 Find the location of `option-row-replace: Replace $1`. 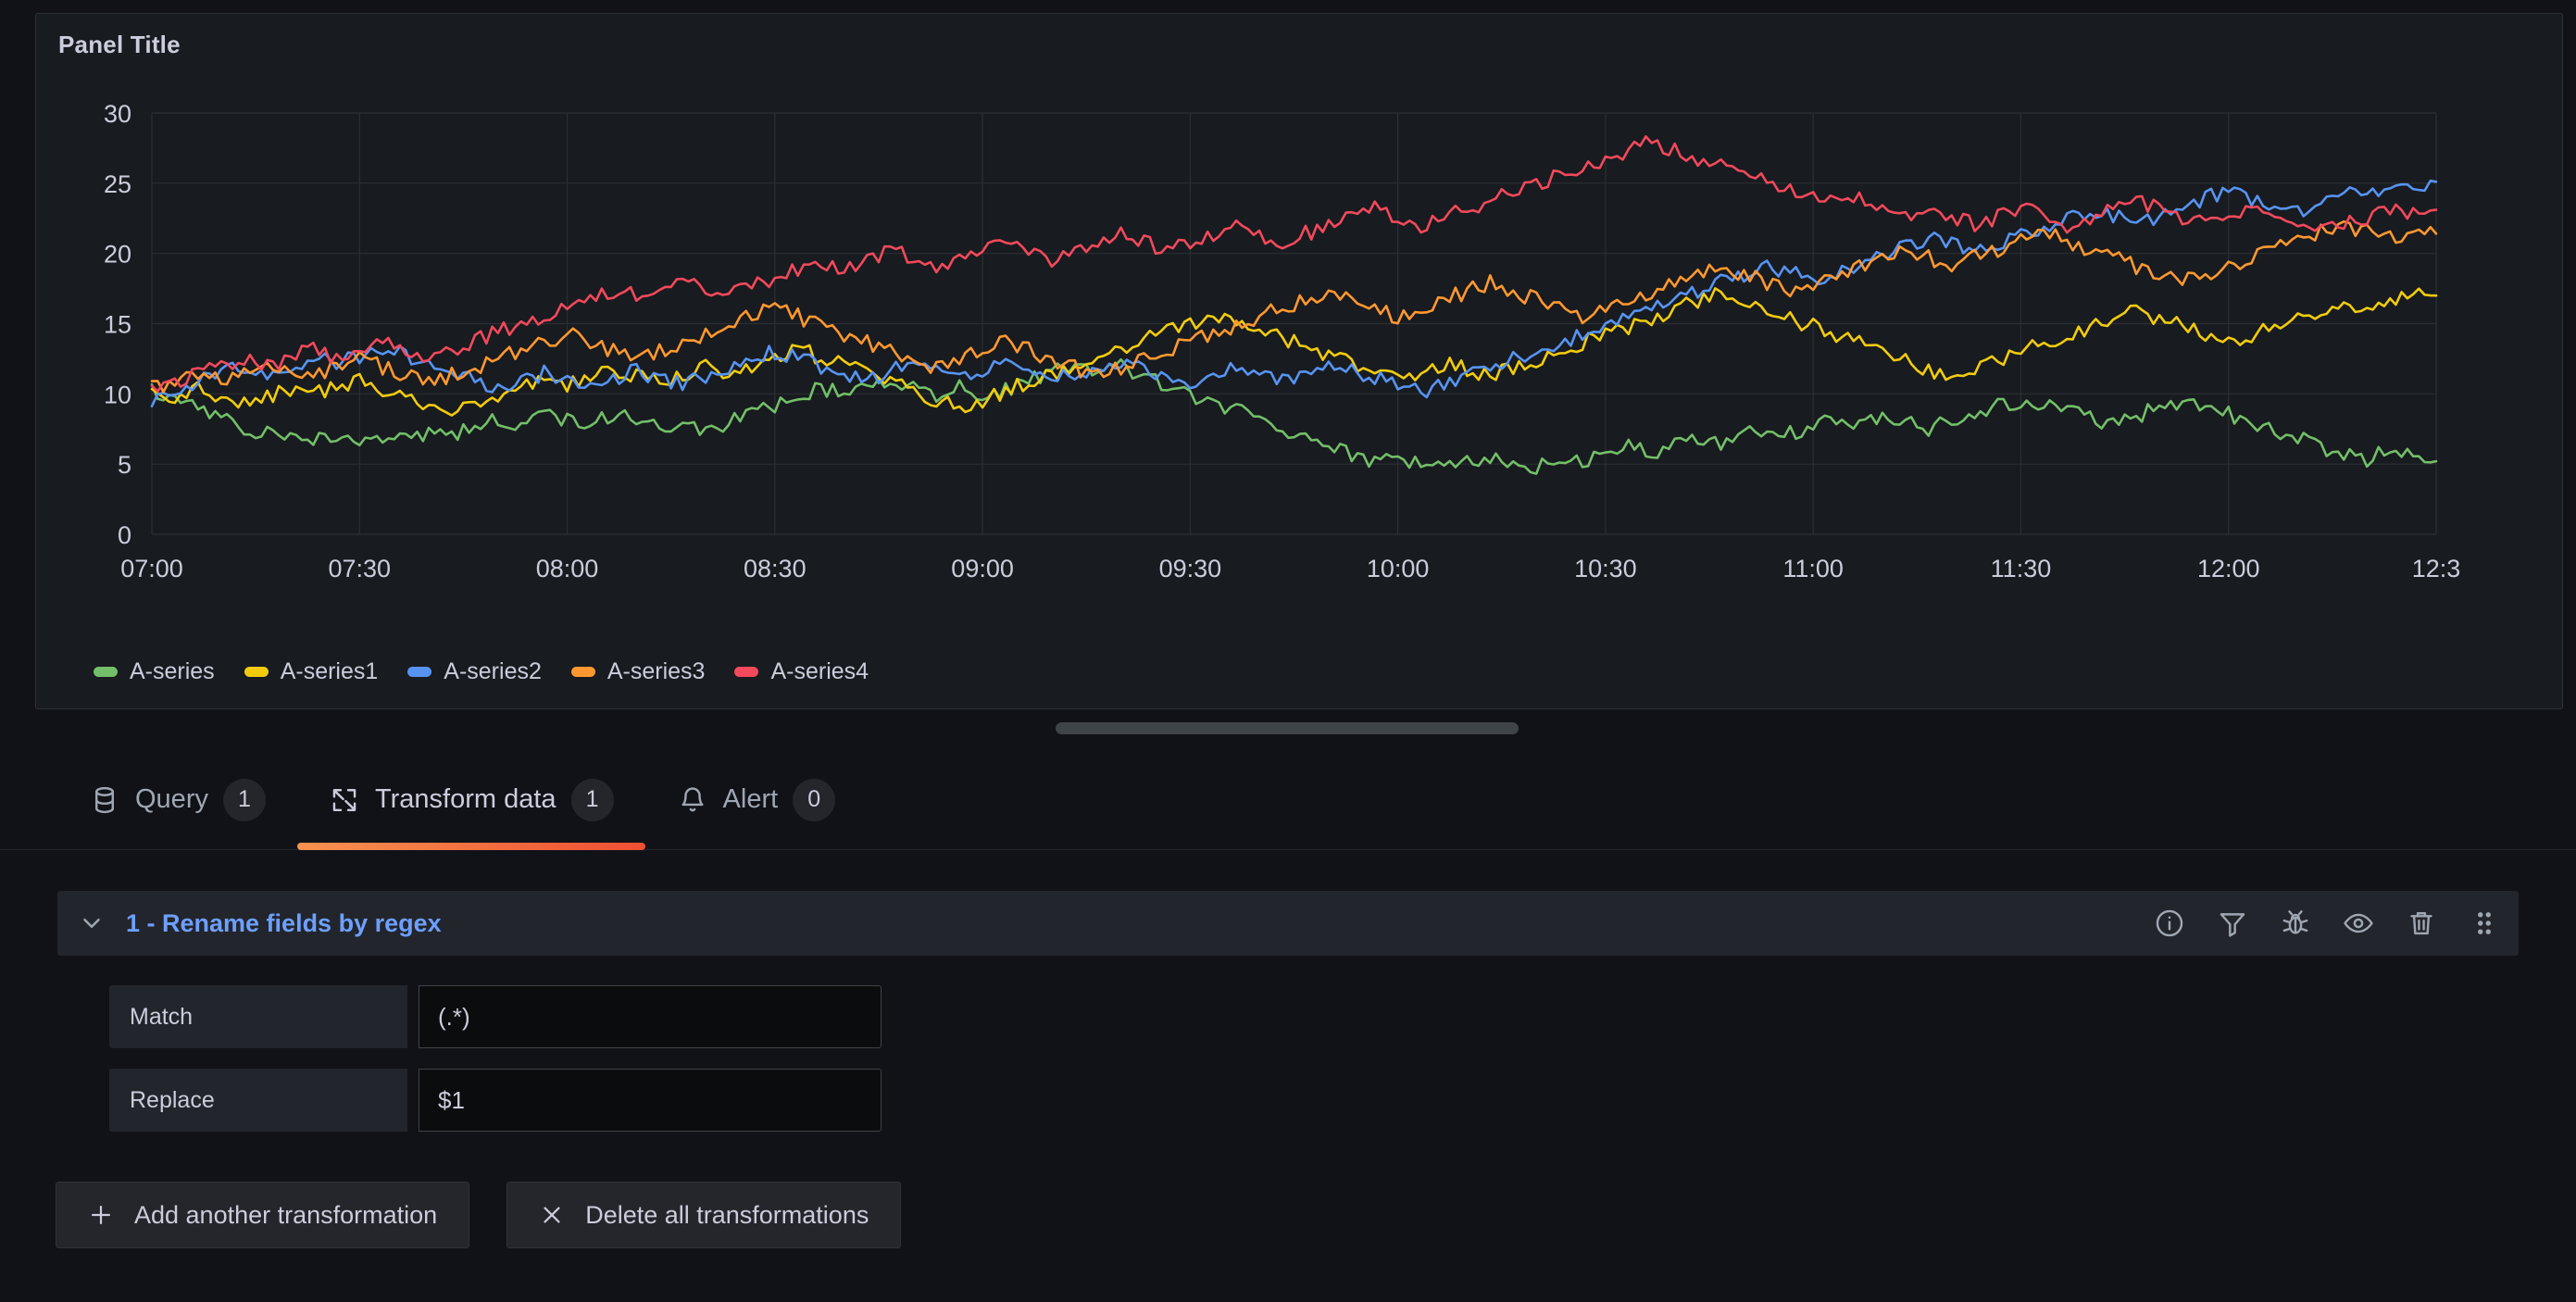

option-row-replace: Replace $1 is located at coordinates (496, 1100).